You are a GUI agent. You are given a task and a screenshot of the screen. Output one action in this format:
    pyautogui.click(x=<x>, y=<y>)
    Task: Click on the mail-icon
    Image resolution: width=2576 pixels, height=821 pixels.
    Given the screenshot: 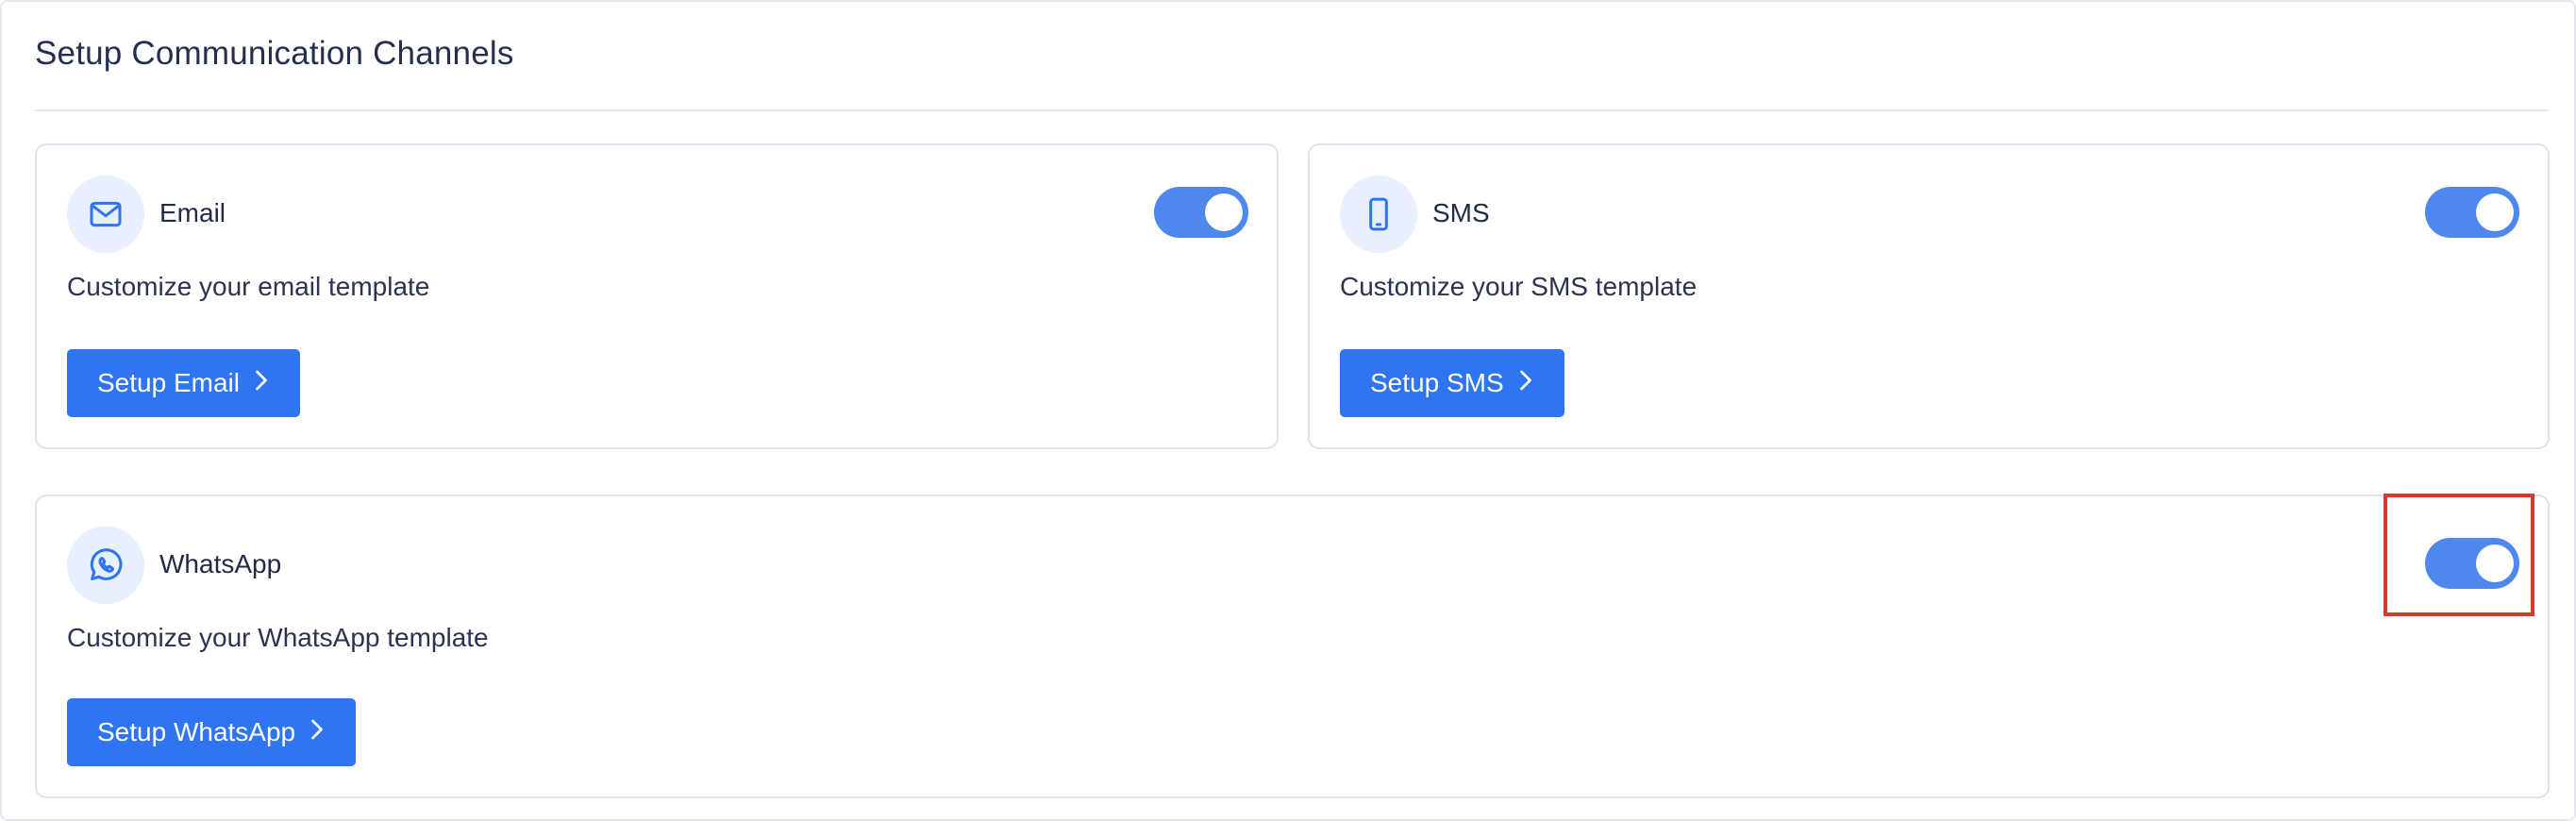 What is the action you would take?
    pyautogui.click(x=105, y=214)
    